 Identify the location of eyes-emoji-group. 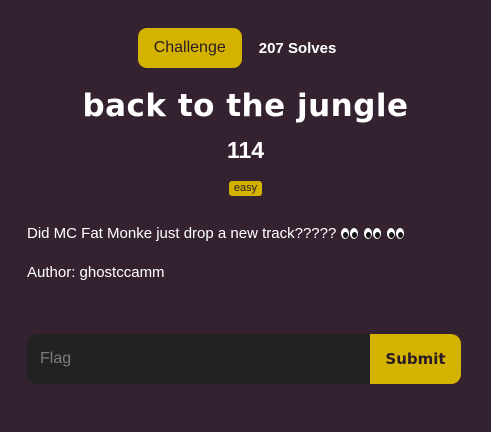
(373, 233).